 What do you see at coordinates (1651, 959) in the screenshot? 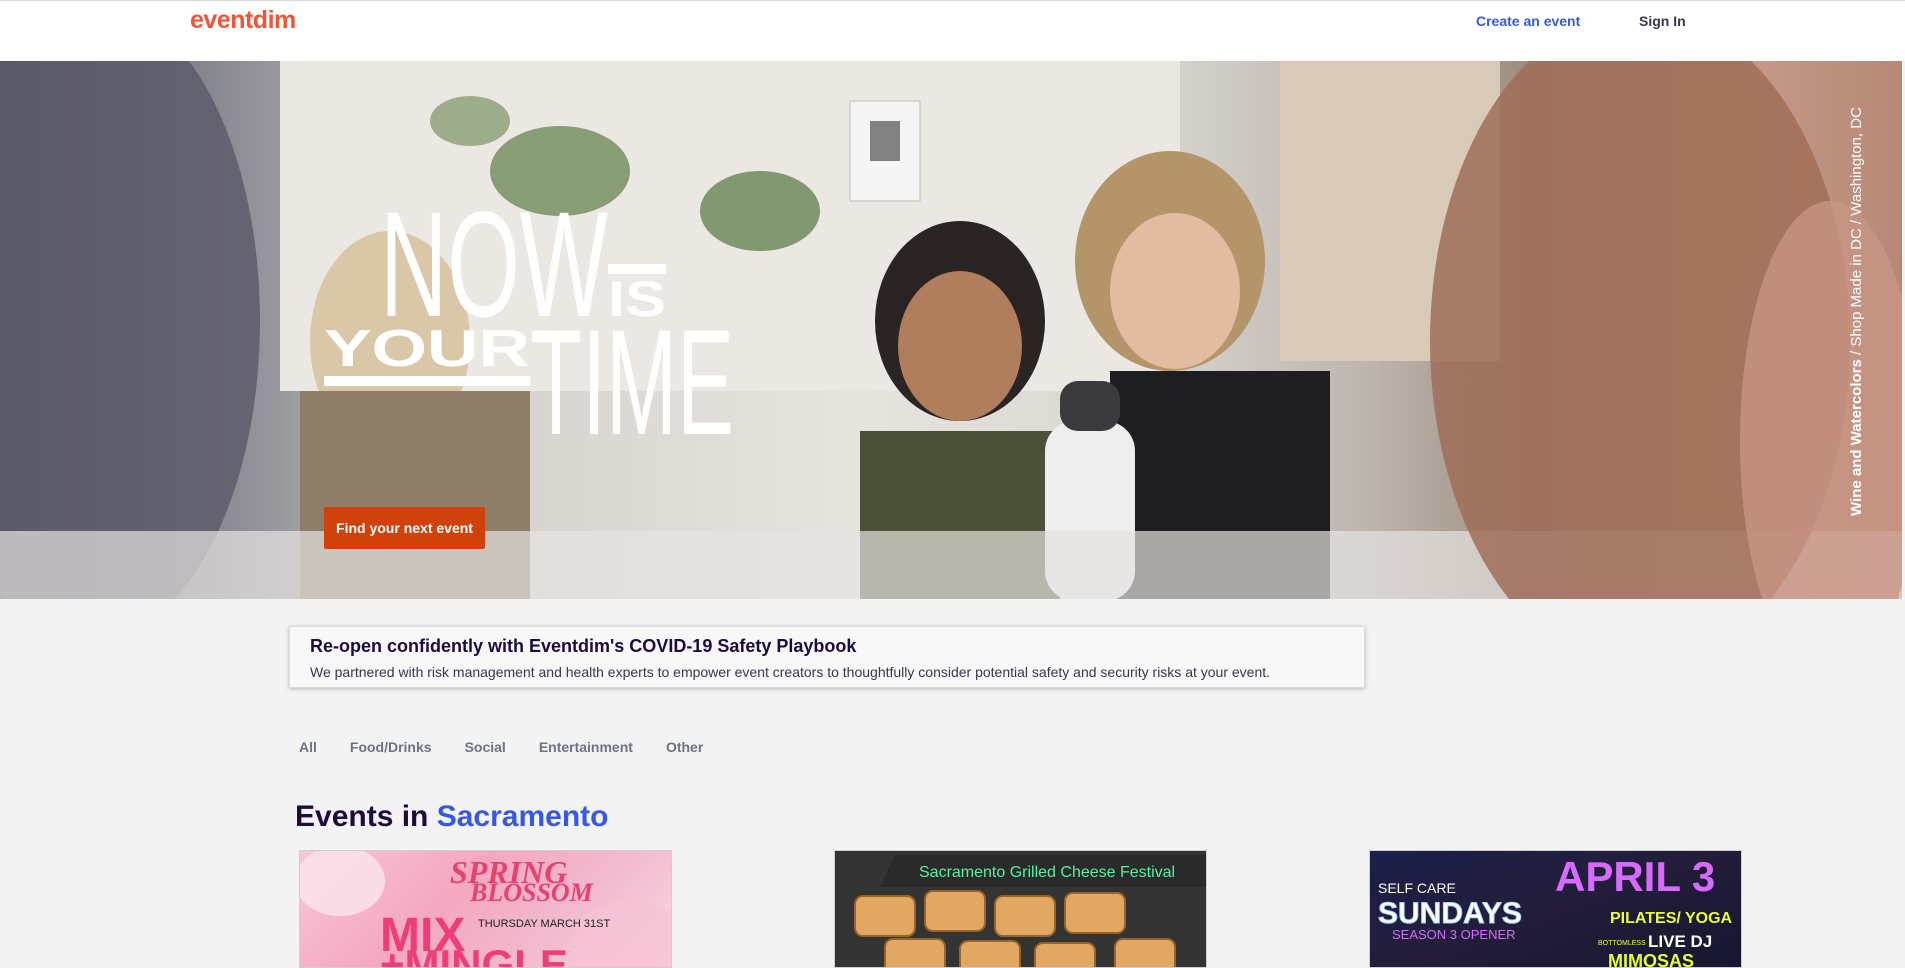
I see `card3-line8: MIMOSAS` at bounding box center [1651, 959].